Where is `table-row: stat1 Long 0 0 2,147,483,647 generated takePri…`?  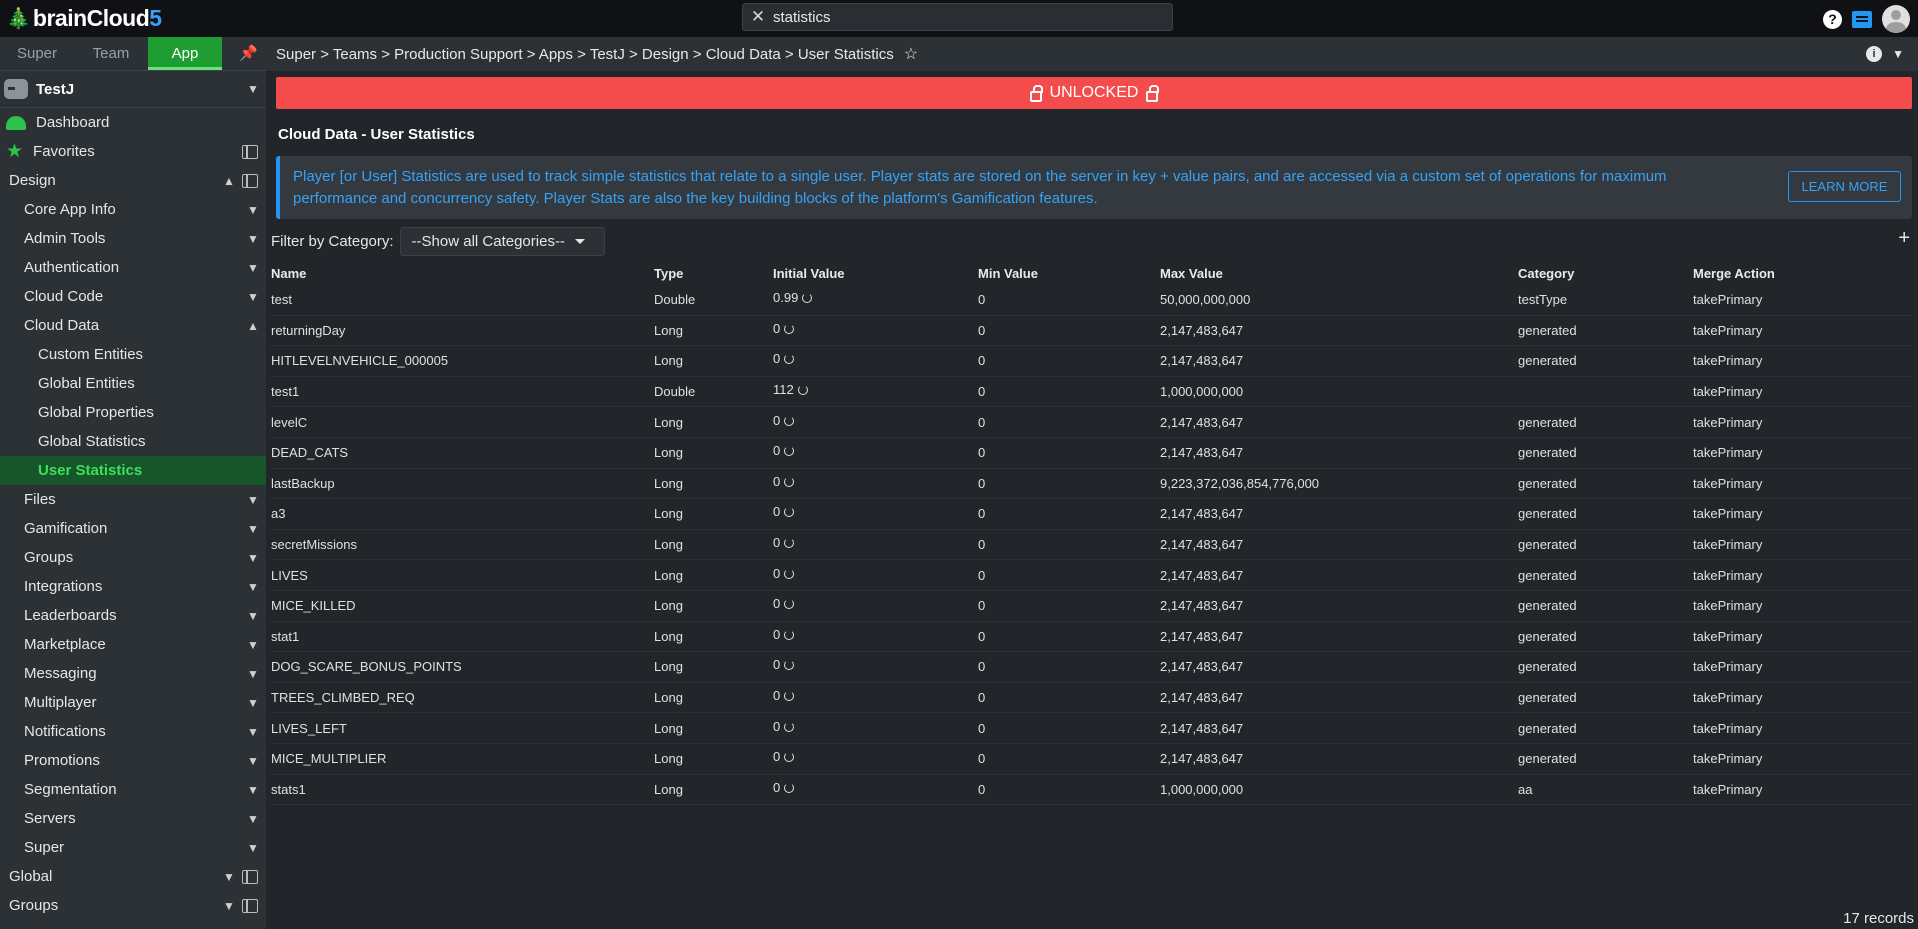 table-row: stat1 Long 0 0 2,147,483,647 generated takePri… is located at coordinates (1091, 637).